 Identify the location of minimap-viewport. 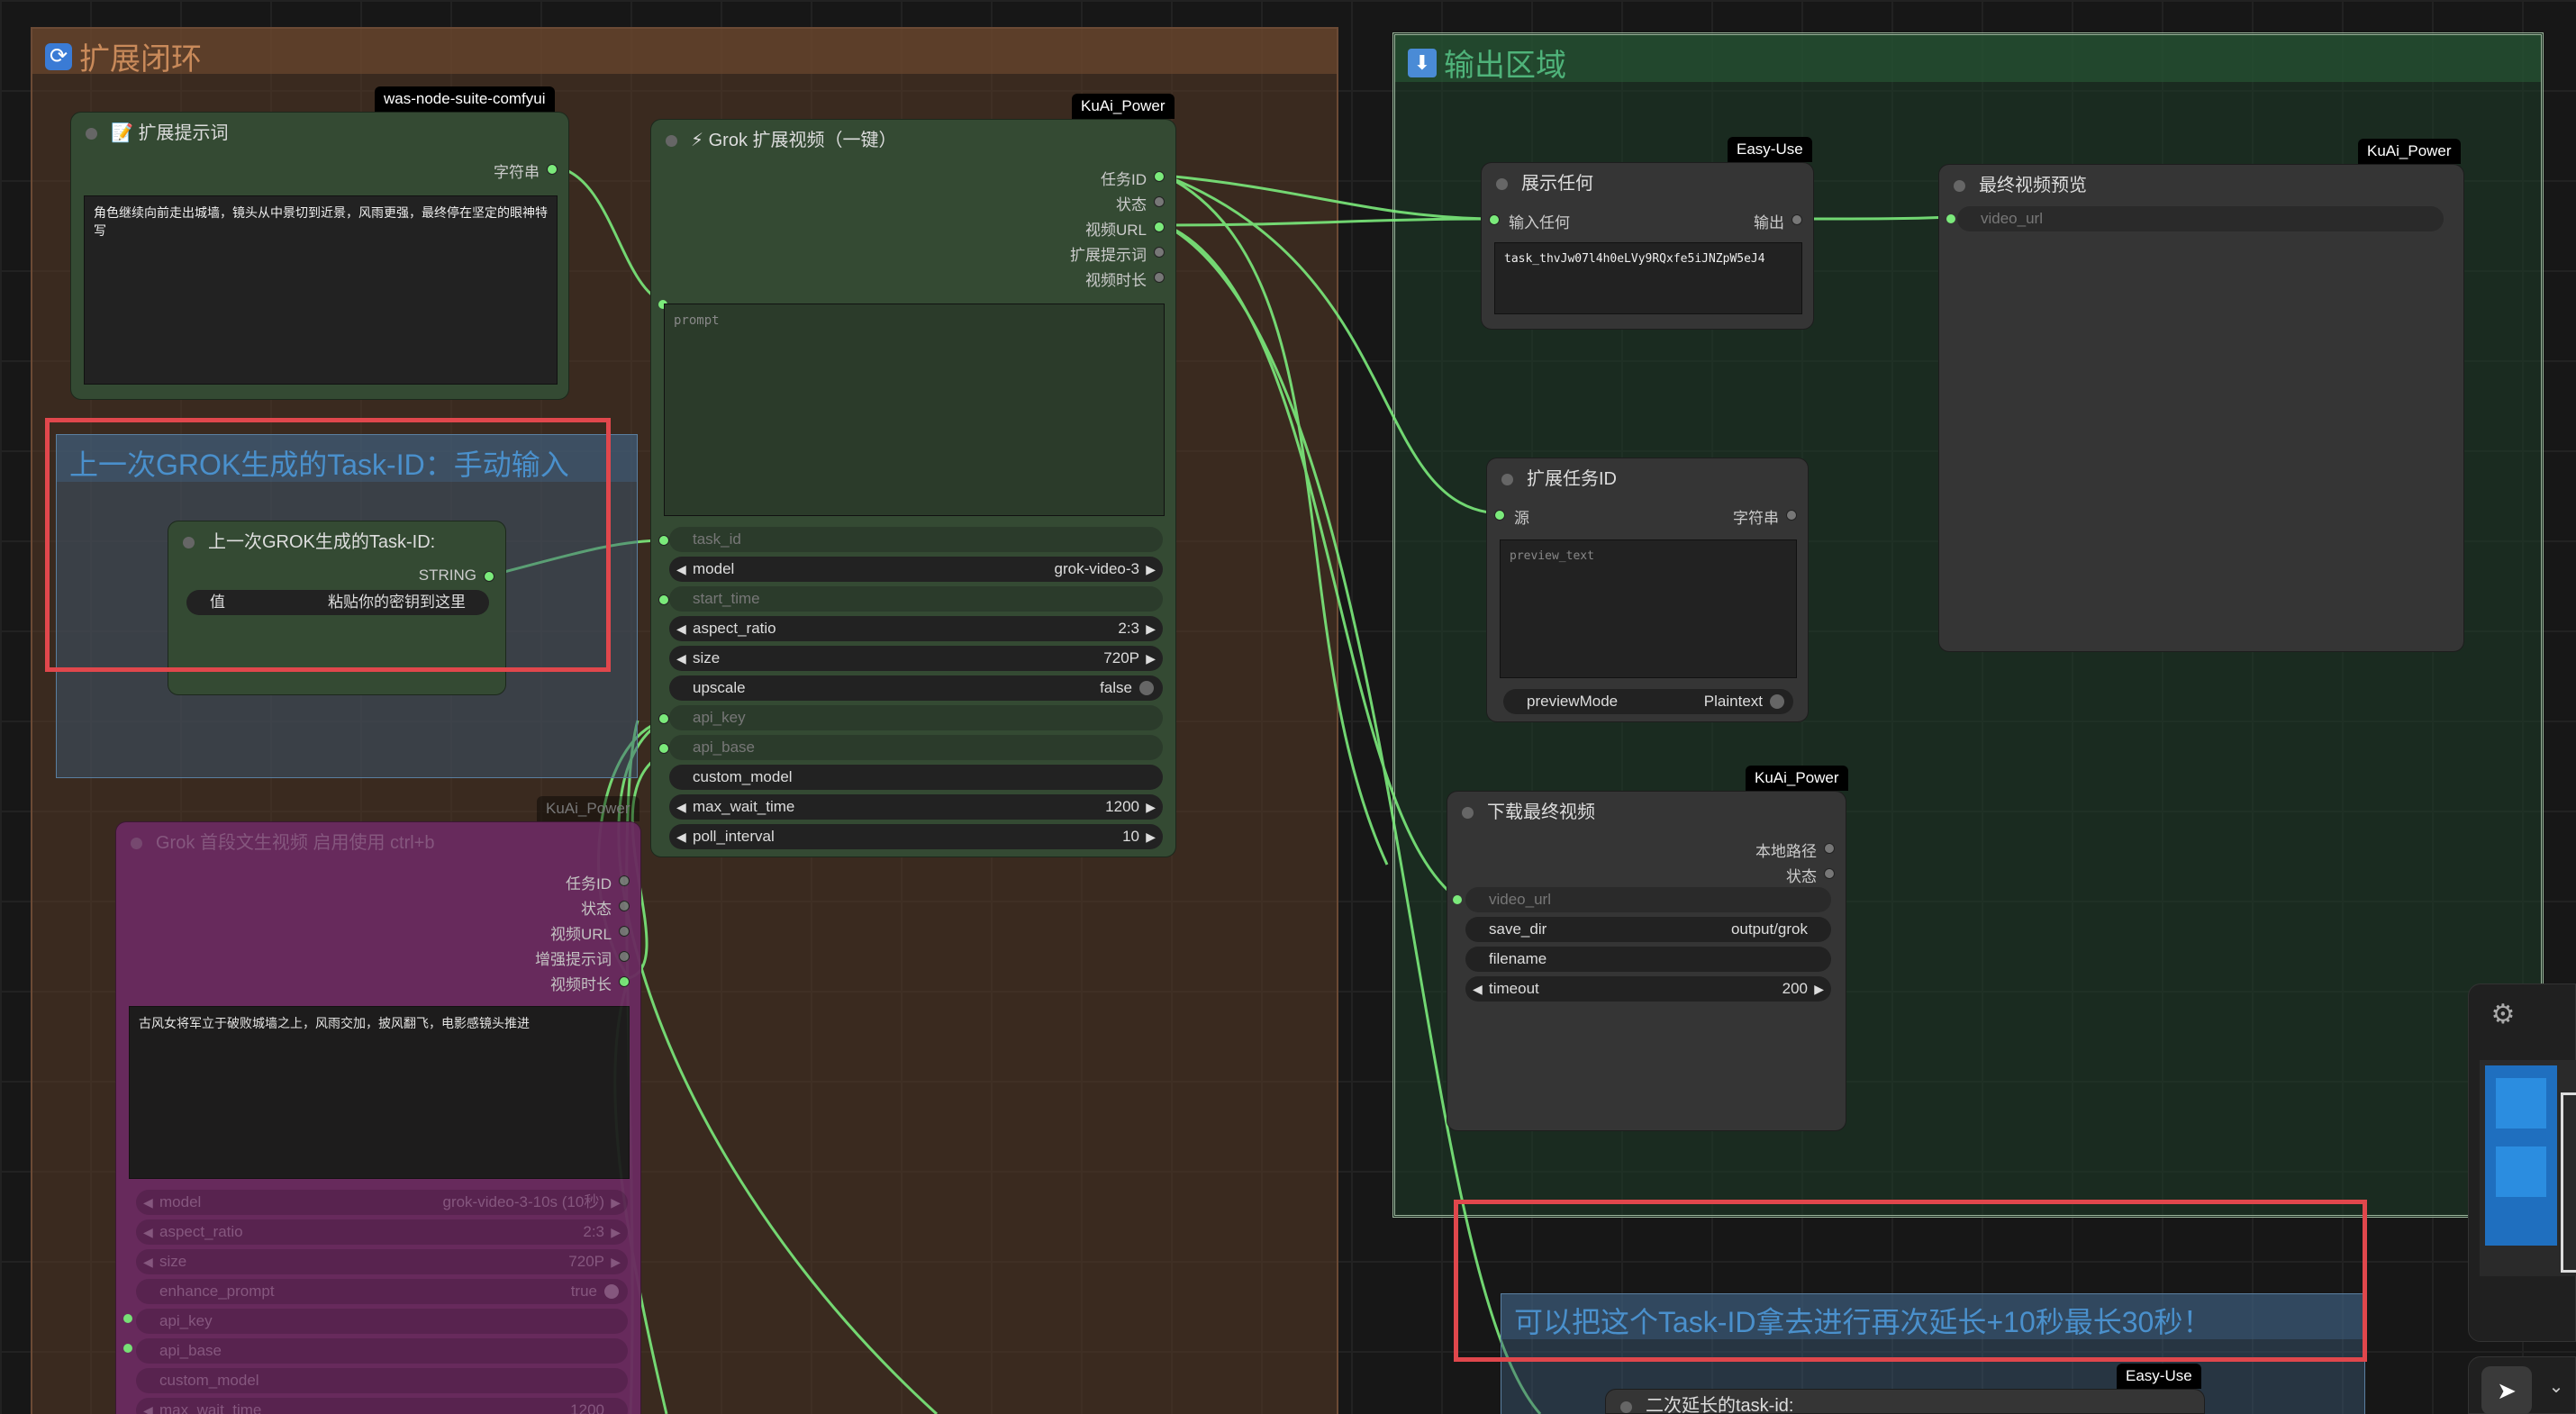
(2568, 1182).